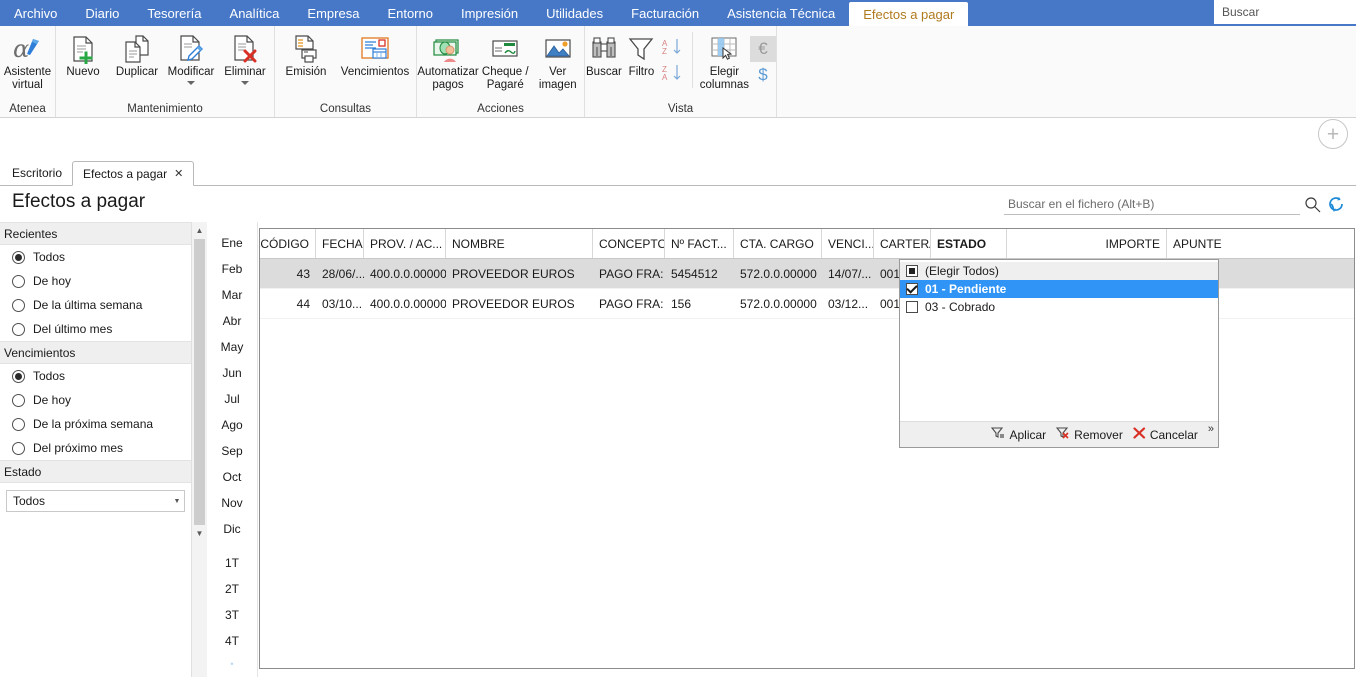 This screenshot has height=677, width=1356. I want to click on ribbon-button-buscar: Buscar, so click(604, 55).